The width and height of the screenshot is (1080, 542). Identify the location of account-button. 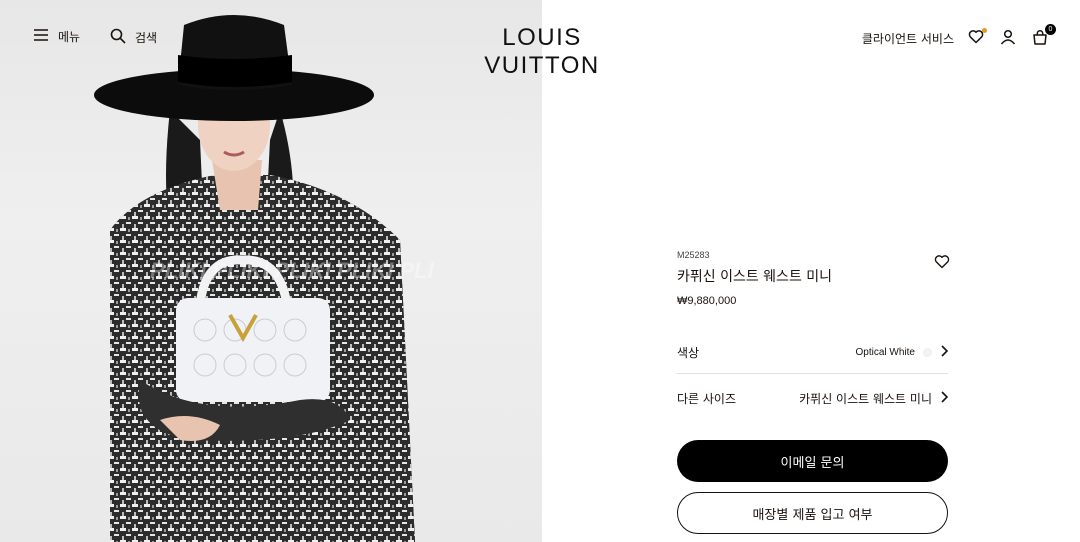
(1008, 38).